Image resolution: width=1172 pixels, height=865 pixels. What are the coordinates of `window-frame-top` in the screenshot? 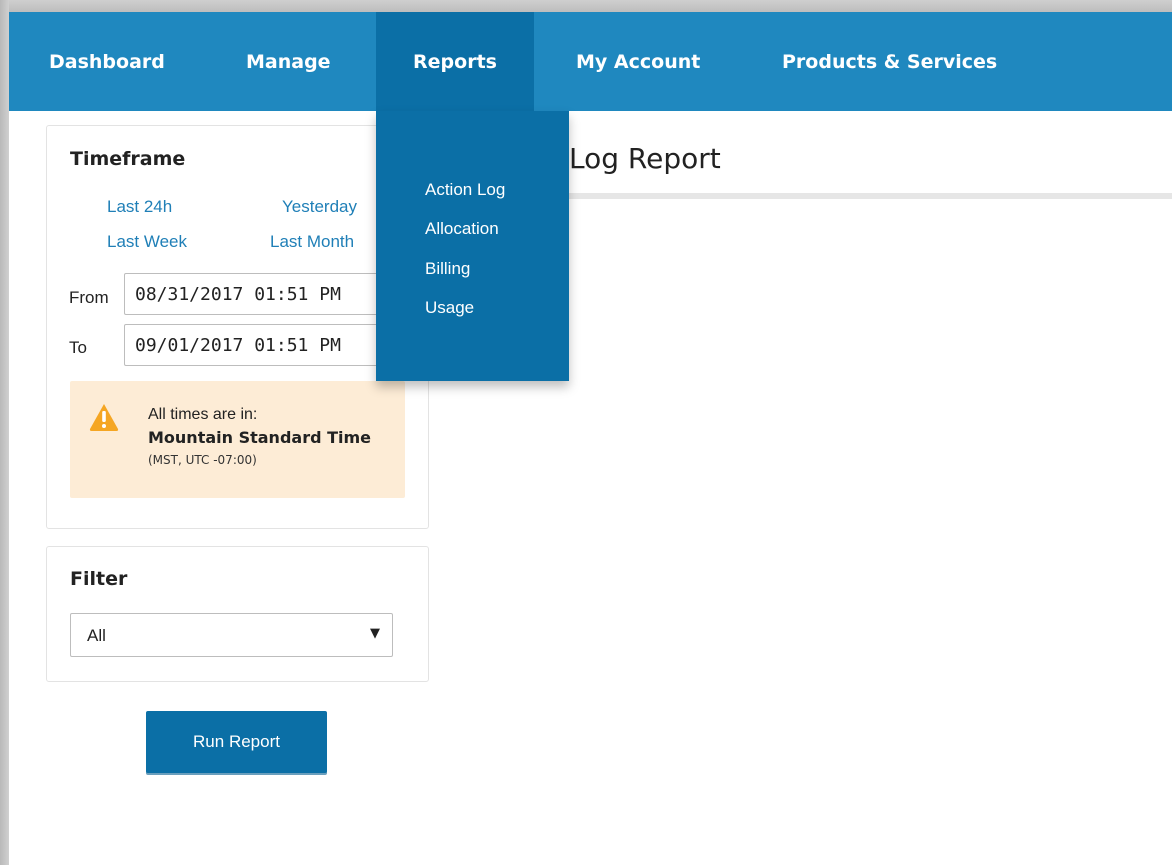 It's located at (586, 6).